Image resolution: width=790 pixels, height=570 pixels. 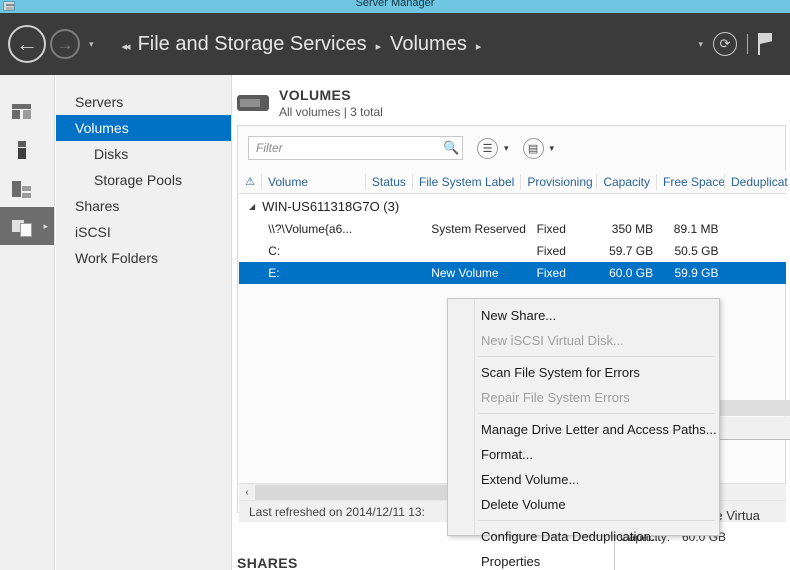 What do you see at coordinates (143, 128) in the screenshot?
I see `sidebar-item-volumes: Volumes` at bounding box center [143, 128].